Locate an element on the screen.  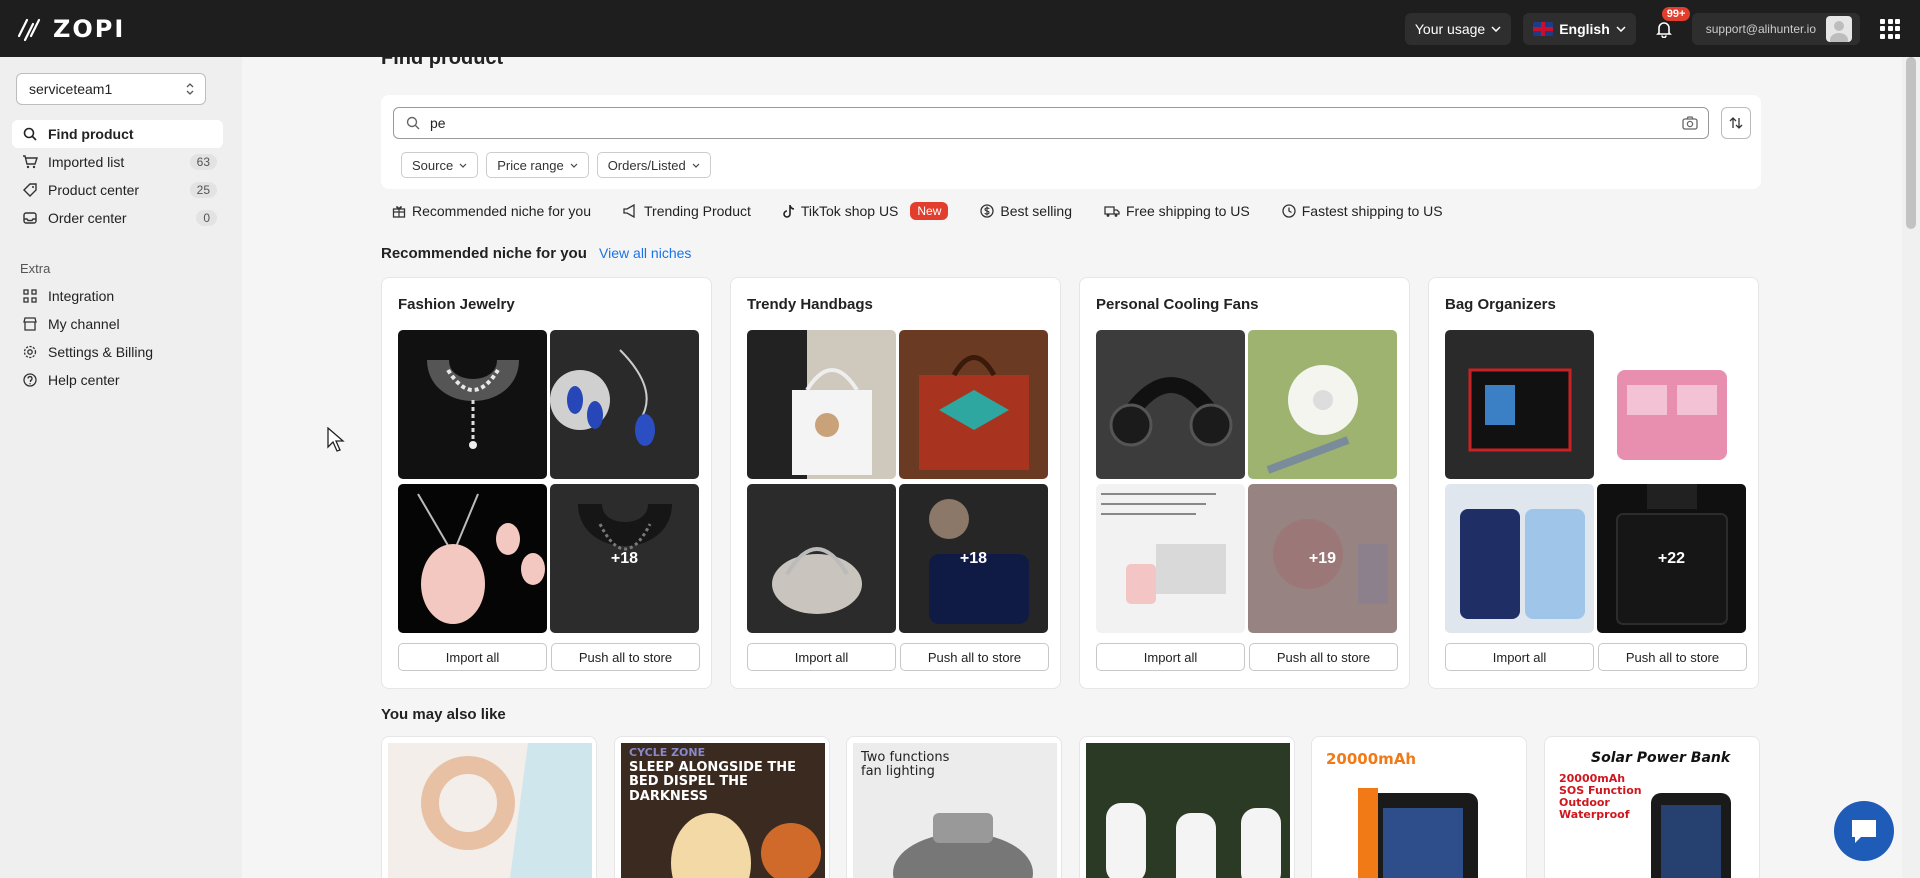
filter-orders-listed: Orders/Listed is located at coordinates (653, 165).